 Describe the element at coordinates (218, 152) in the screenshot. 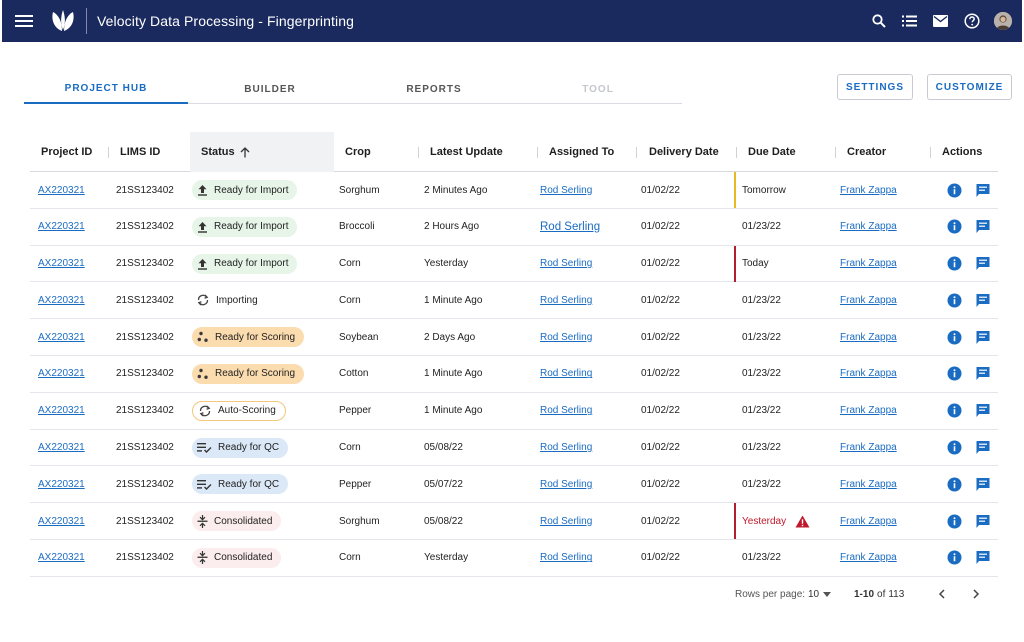

I see `column-header-status-label: Status` at that location.